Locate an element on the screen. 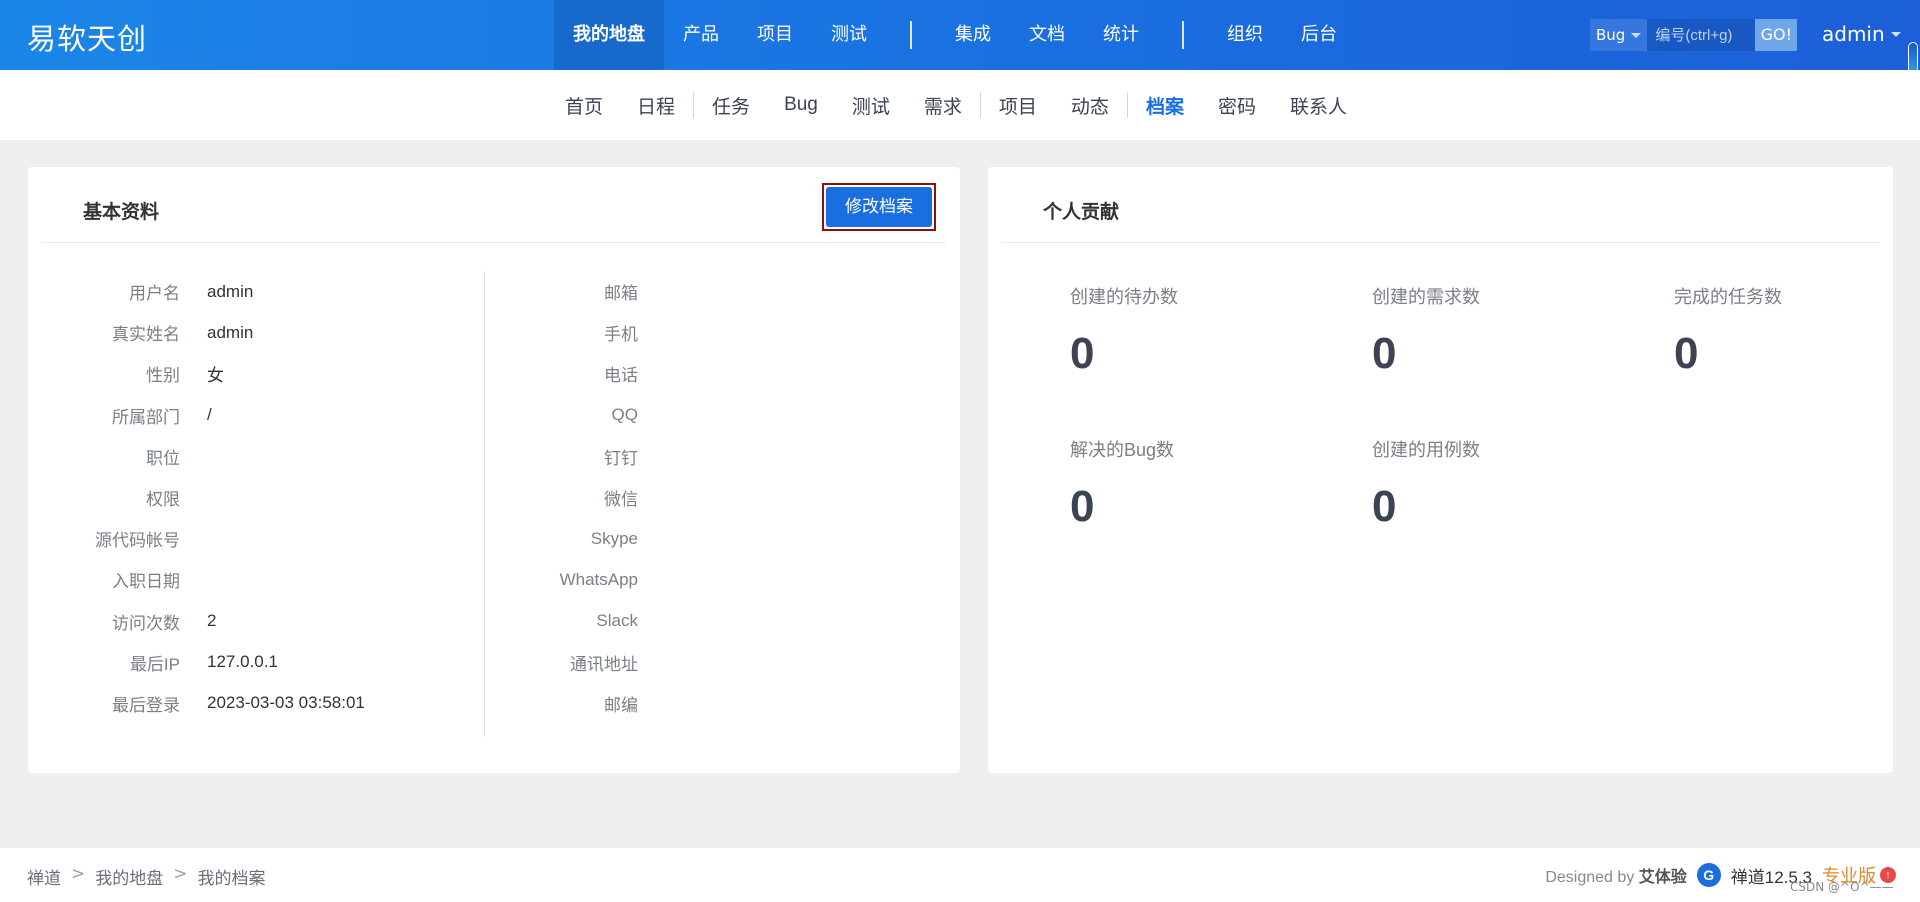 The height and width of the screenshot is (902, 1920). edit-button-highlight: 修改档案 is located at coordinates (879, 207).